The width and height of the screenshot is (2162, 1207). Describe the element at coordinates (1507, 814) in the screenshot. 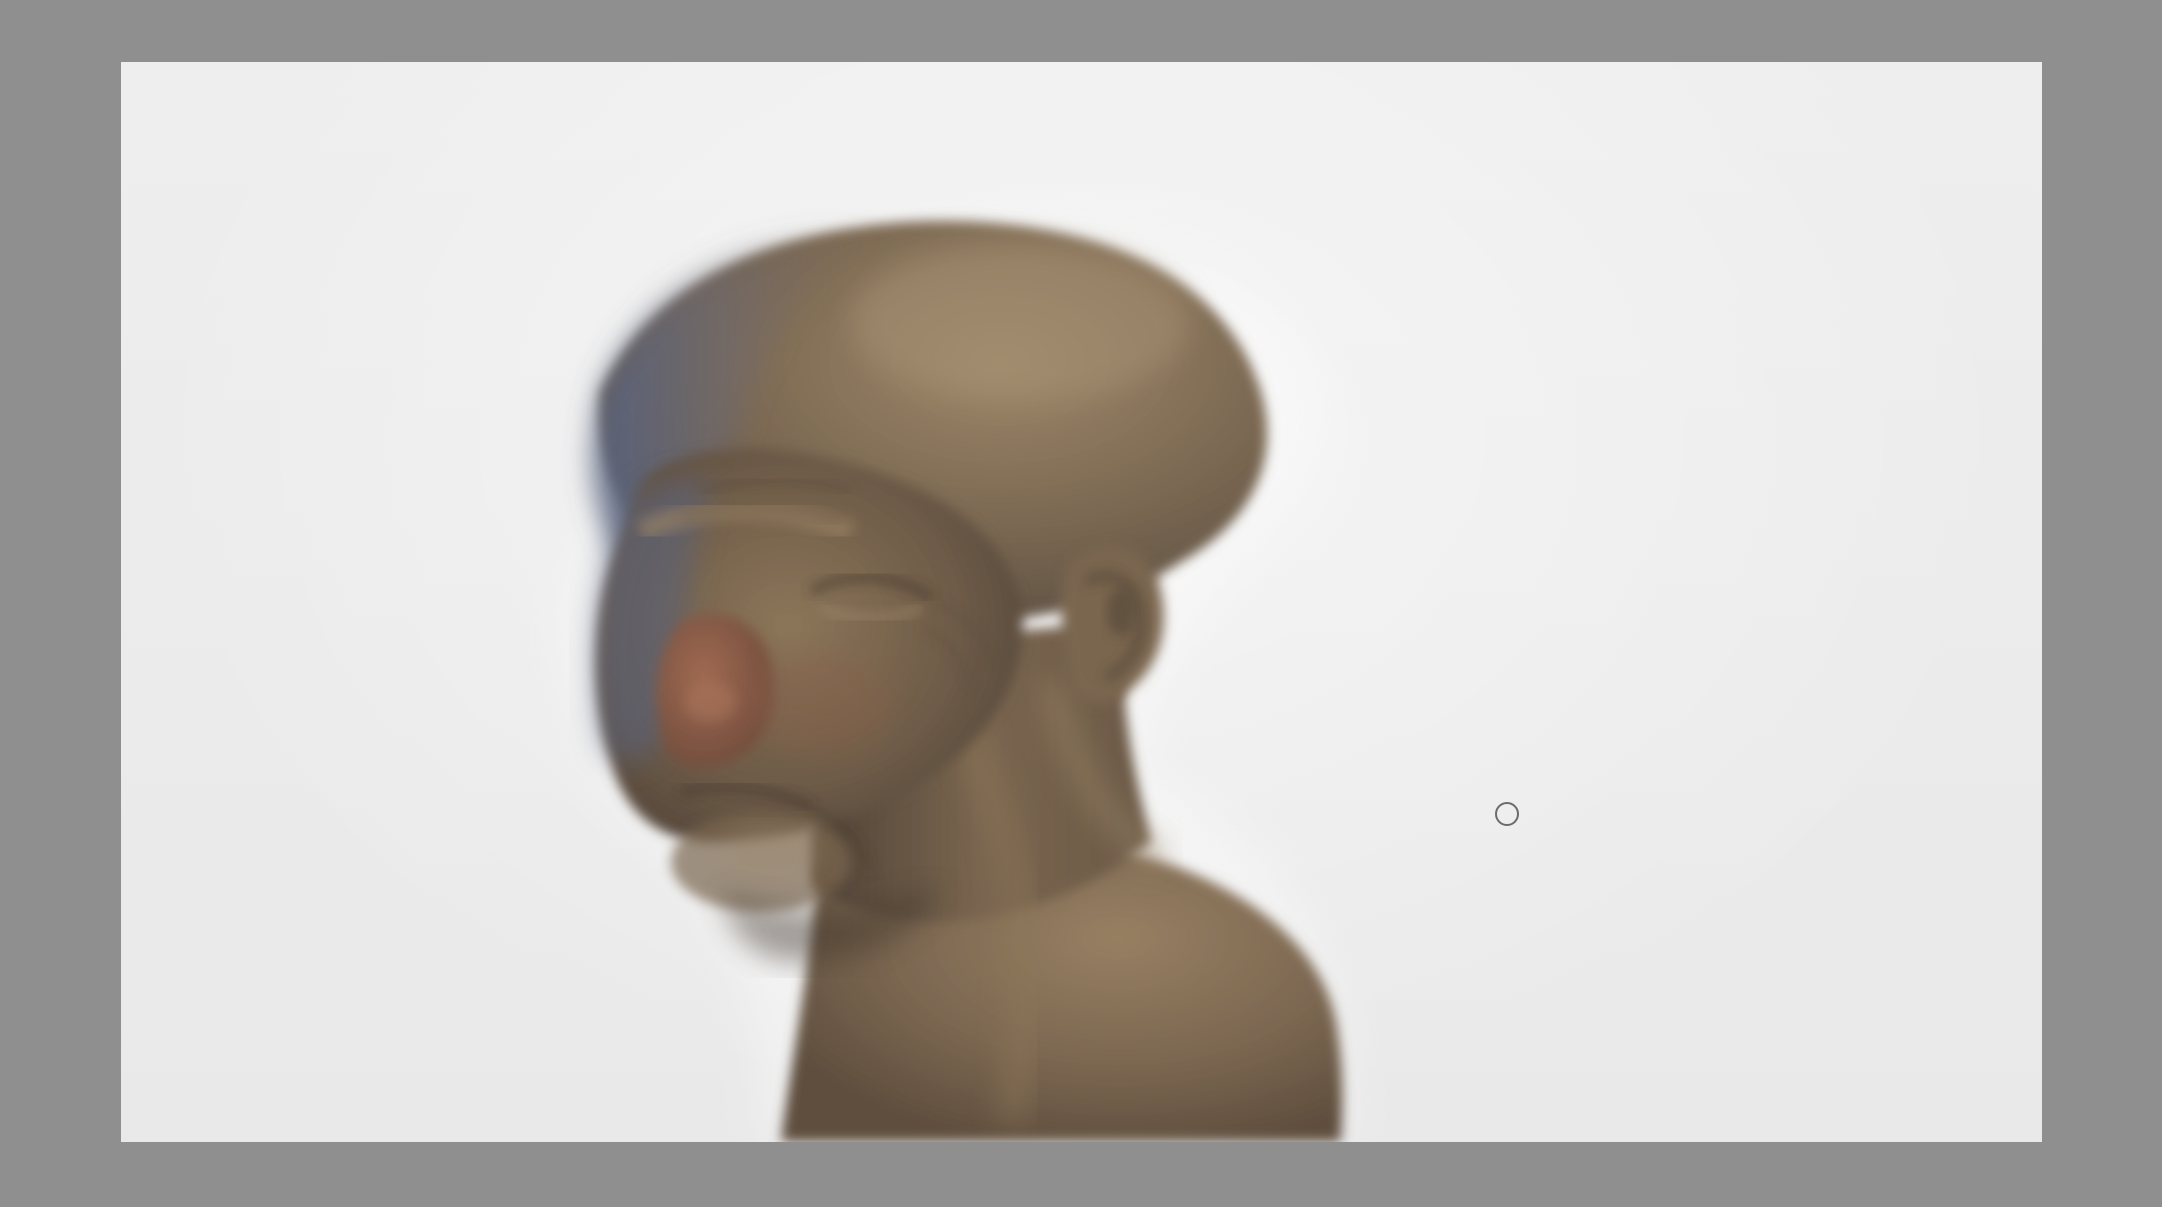

I see `circle-brush-cursor-icon` at that location.